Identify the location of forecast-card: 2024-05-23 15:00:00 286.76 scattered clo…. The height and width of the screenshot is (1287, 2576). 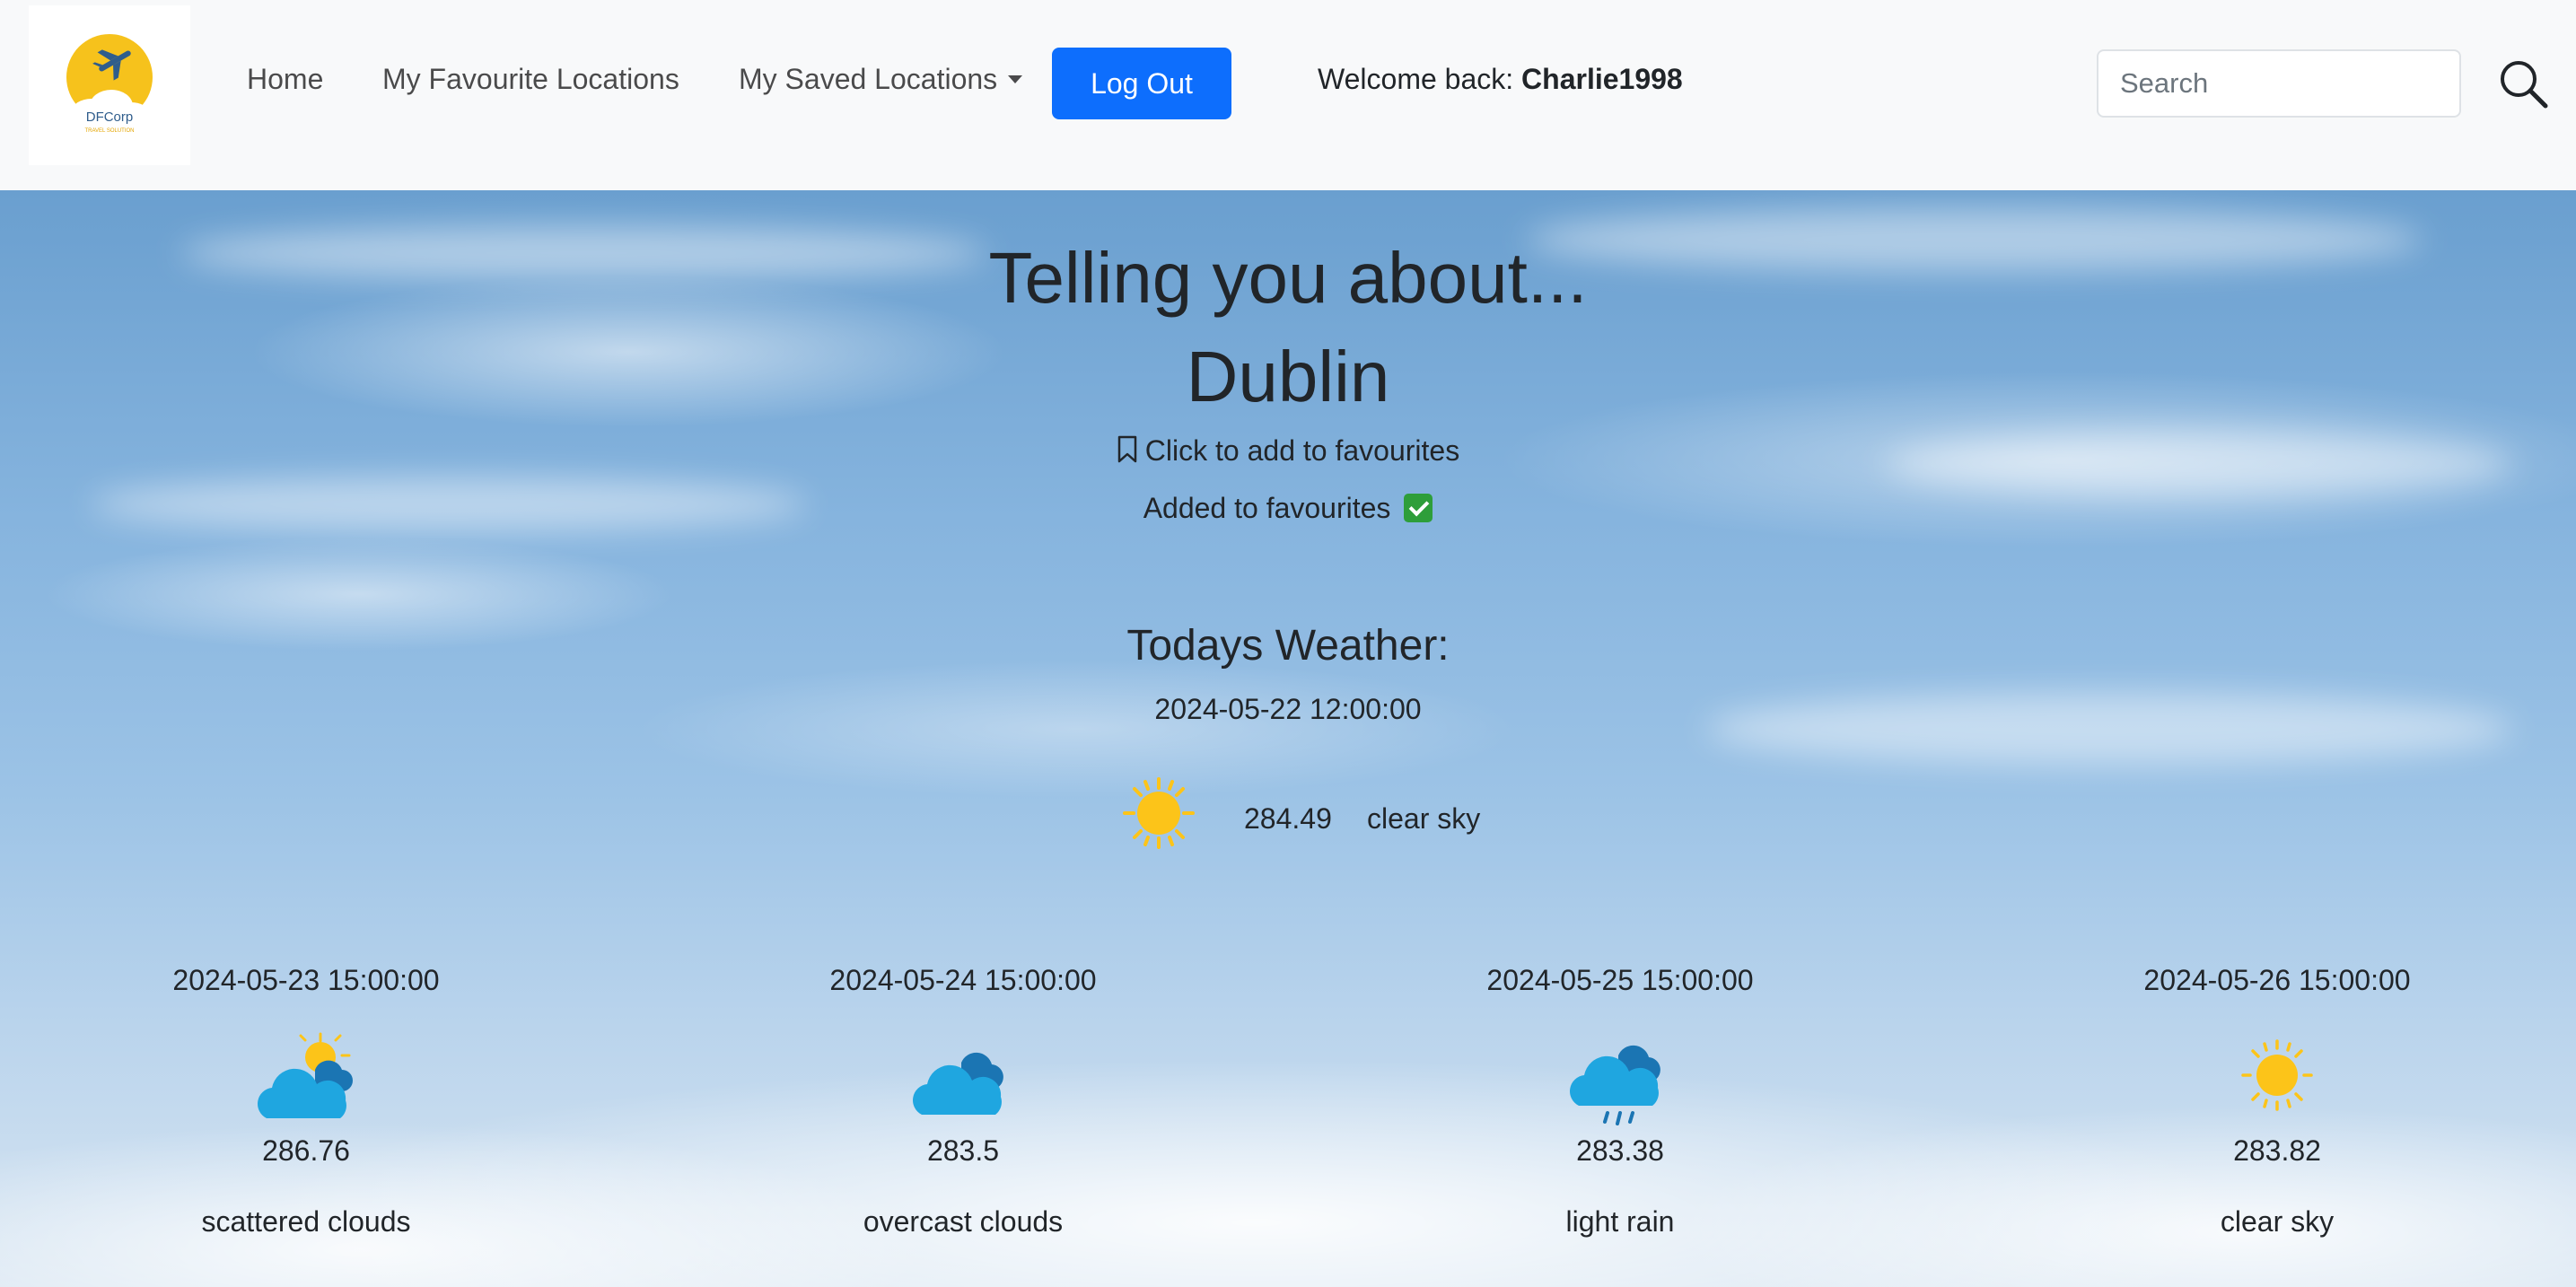
(306, 1100).